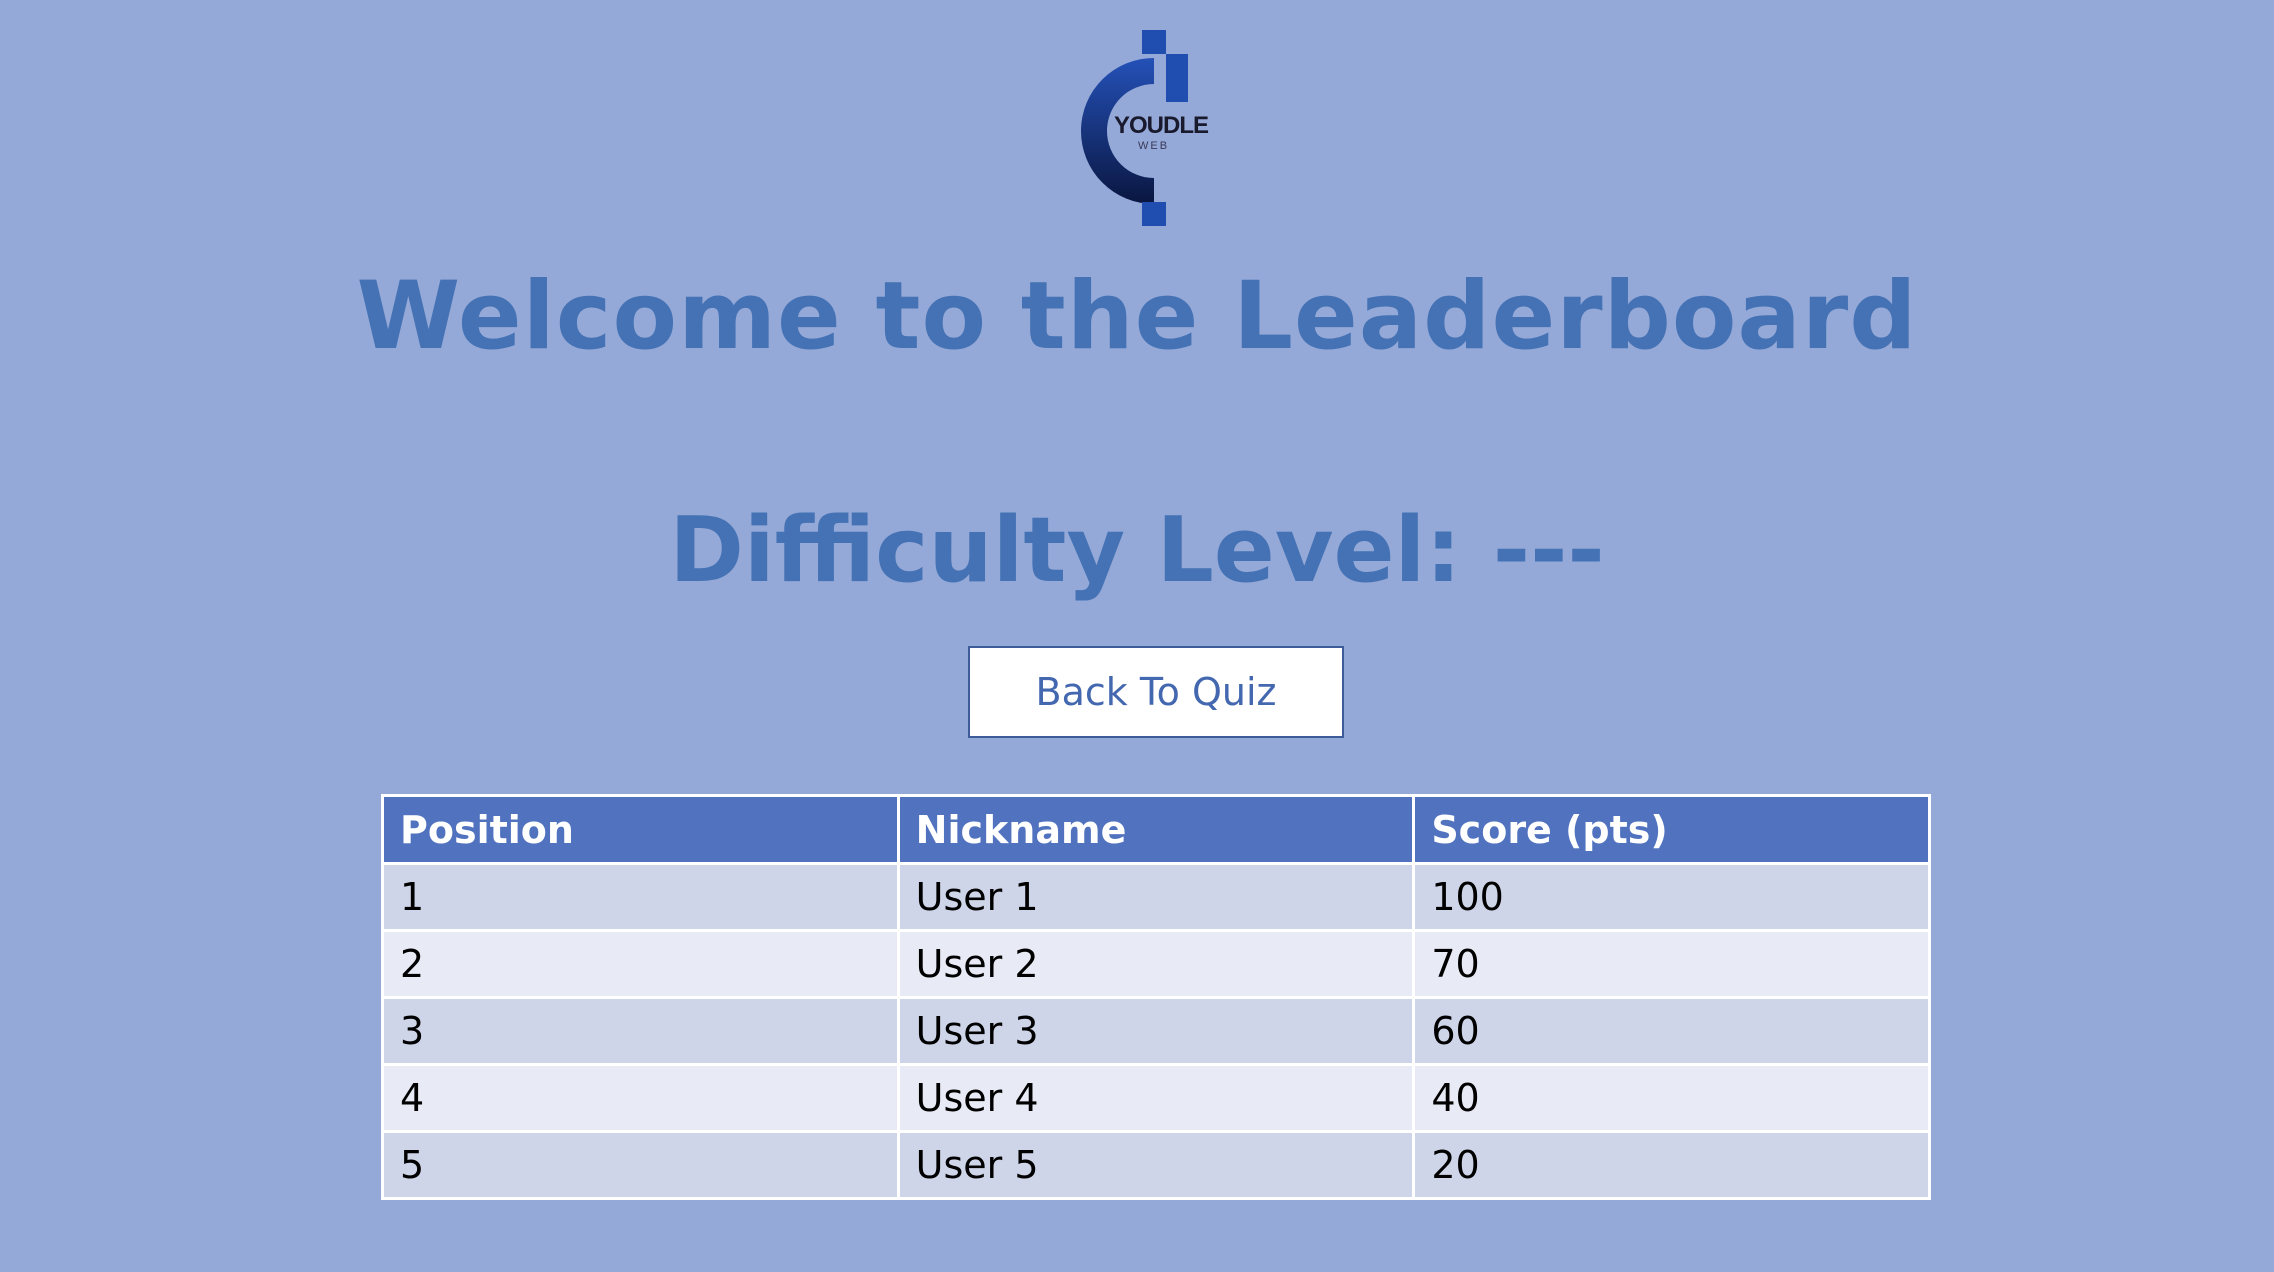 The width and height of the screenshot is (2274, 1272). I want to click on logo-text: YOUDLE, so click(1161, 125).